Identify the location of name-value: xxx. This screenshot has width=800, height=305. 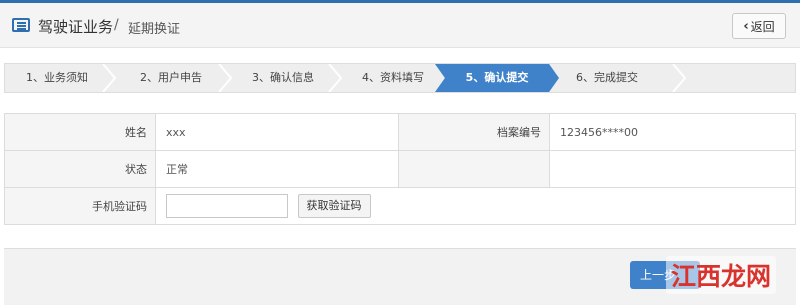
(277, 132).